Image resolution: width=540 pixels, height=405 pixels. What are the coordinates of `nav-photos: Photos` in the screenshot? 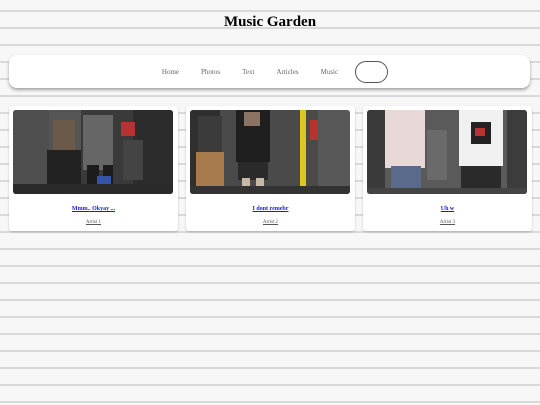 It's located at (210, 72).